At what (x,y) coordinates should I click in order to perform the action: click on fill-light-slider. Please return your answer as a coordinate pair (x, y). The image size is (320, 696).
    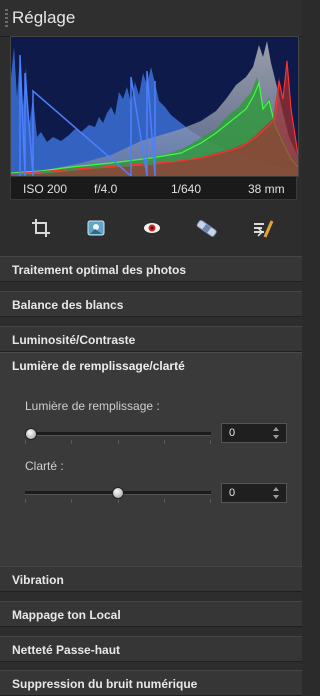
    Looking at the image, I should click on (118, 434).